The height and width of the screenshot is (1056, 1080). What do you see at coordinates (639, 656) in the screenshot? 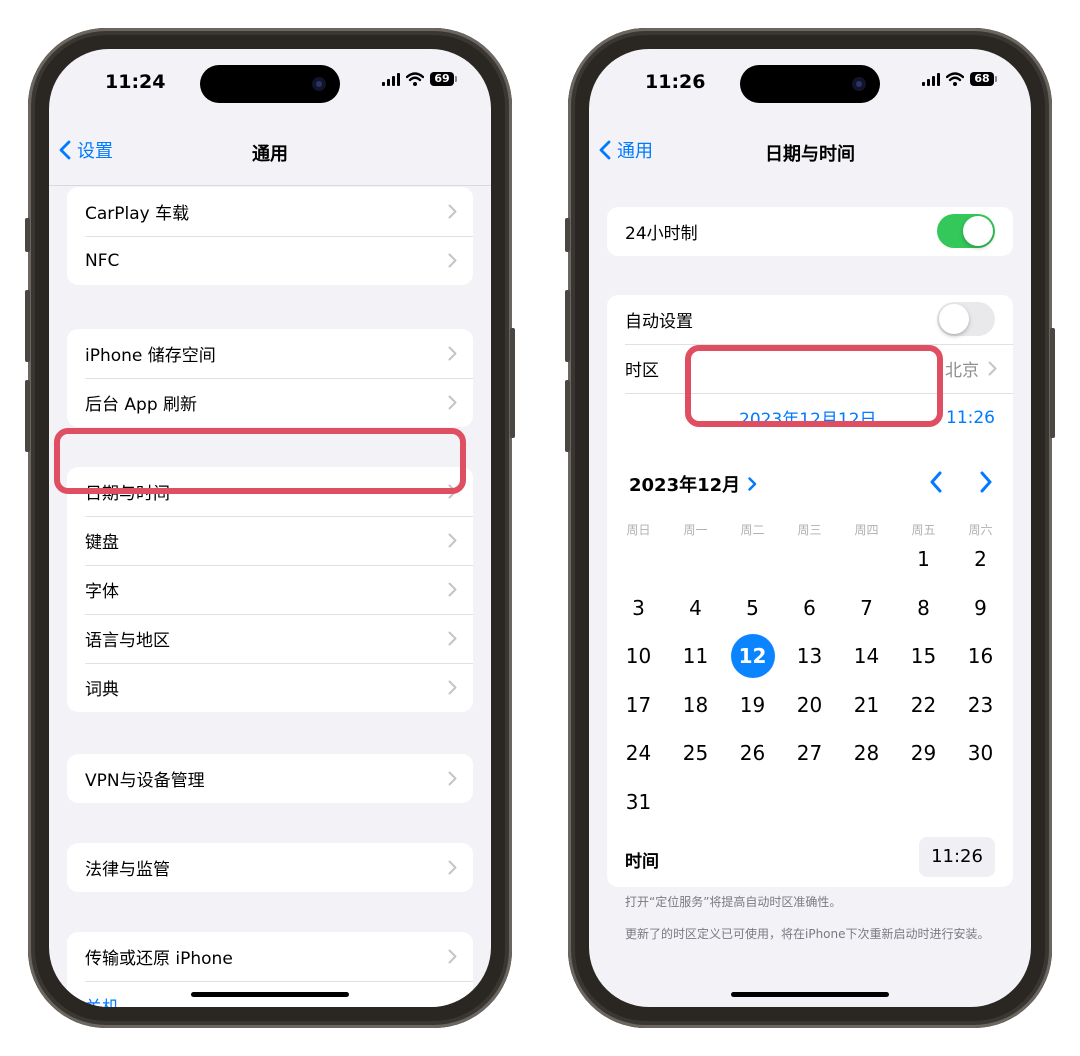
I see `calendar-day: 10` at bounding box center [639, 656].